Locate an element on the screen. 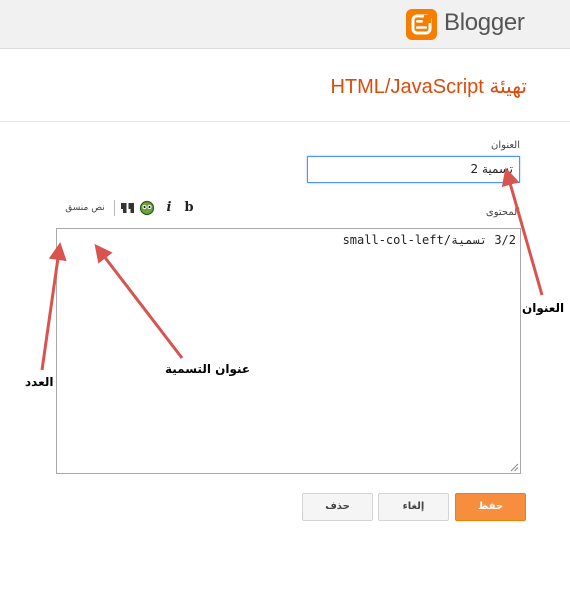 This screenshot has height=600, width=570. save-button: حفظ is located at coordinates (490, 507).